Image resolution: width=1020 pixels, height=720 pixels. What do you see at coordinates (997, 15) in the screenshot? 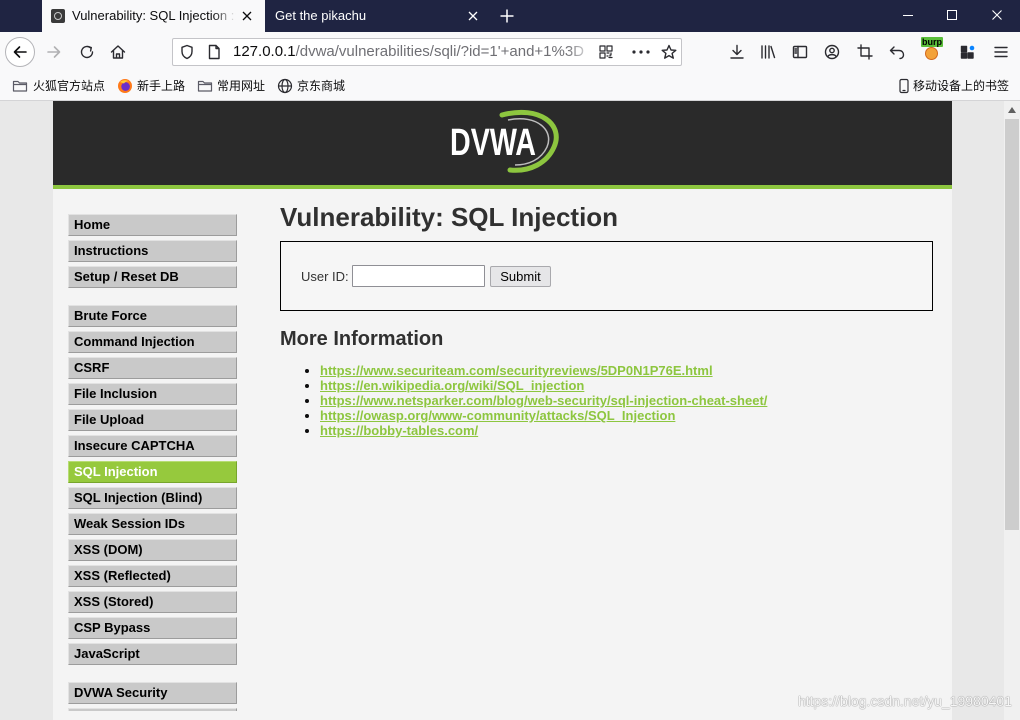
I see `close-window-icon` at bounding box center [997, 15].